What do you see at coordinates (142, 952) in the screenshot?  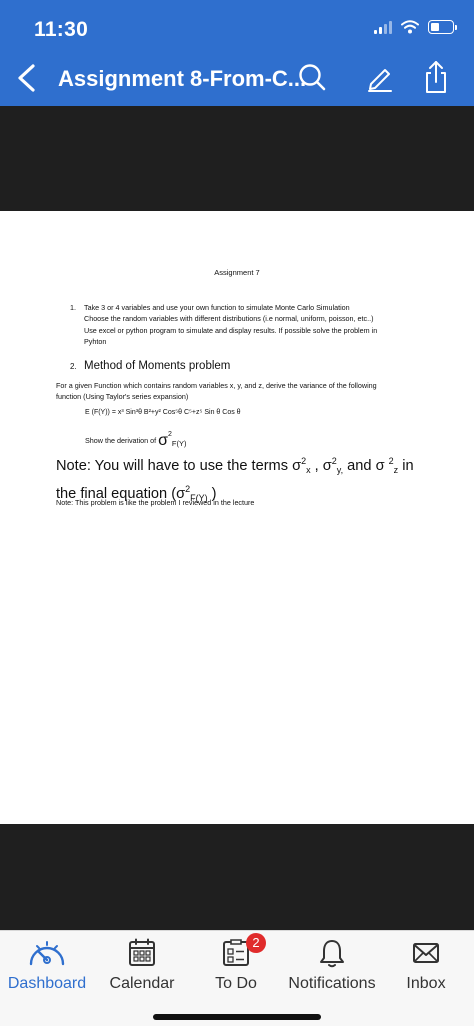 I see `calendar-icon` at bounding box center [142, 952].